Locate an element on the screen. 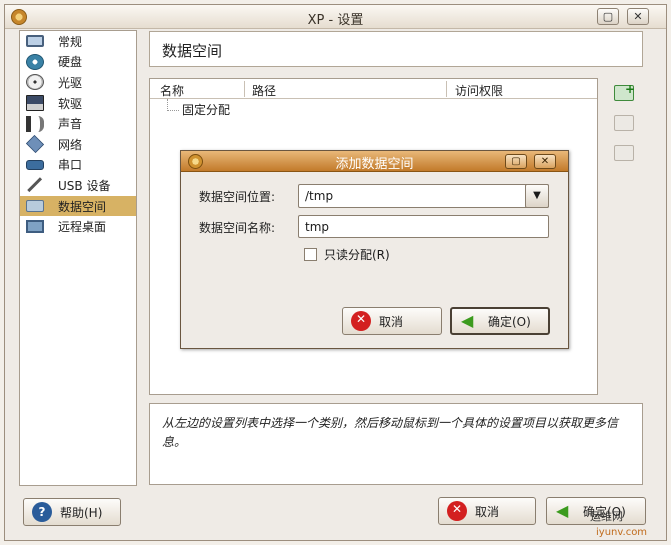 This screenshot has width=671, height=545. info-text: 从左边的设置列表中选择一个类别，然后移动鼠标到一个具体的设置项目以获取更多信息。 is located at coordinates (390, 432).